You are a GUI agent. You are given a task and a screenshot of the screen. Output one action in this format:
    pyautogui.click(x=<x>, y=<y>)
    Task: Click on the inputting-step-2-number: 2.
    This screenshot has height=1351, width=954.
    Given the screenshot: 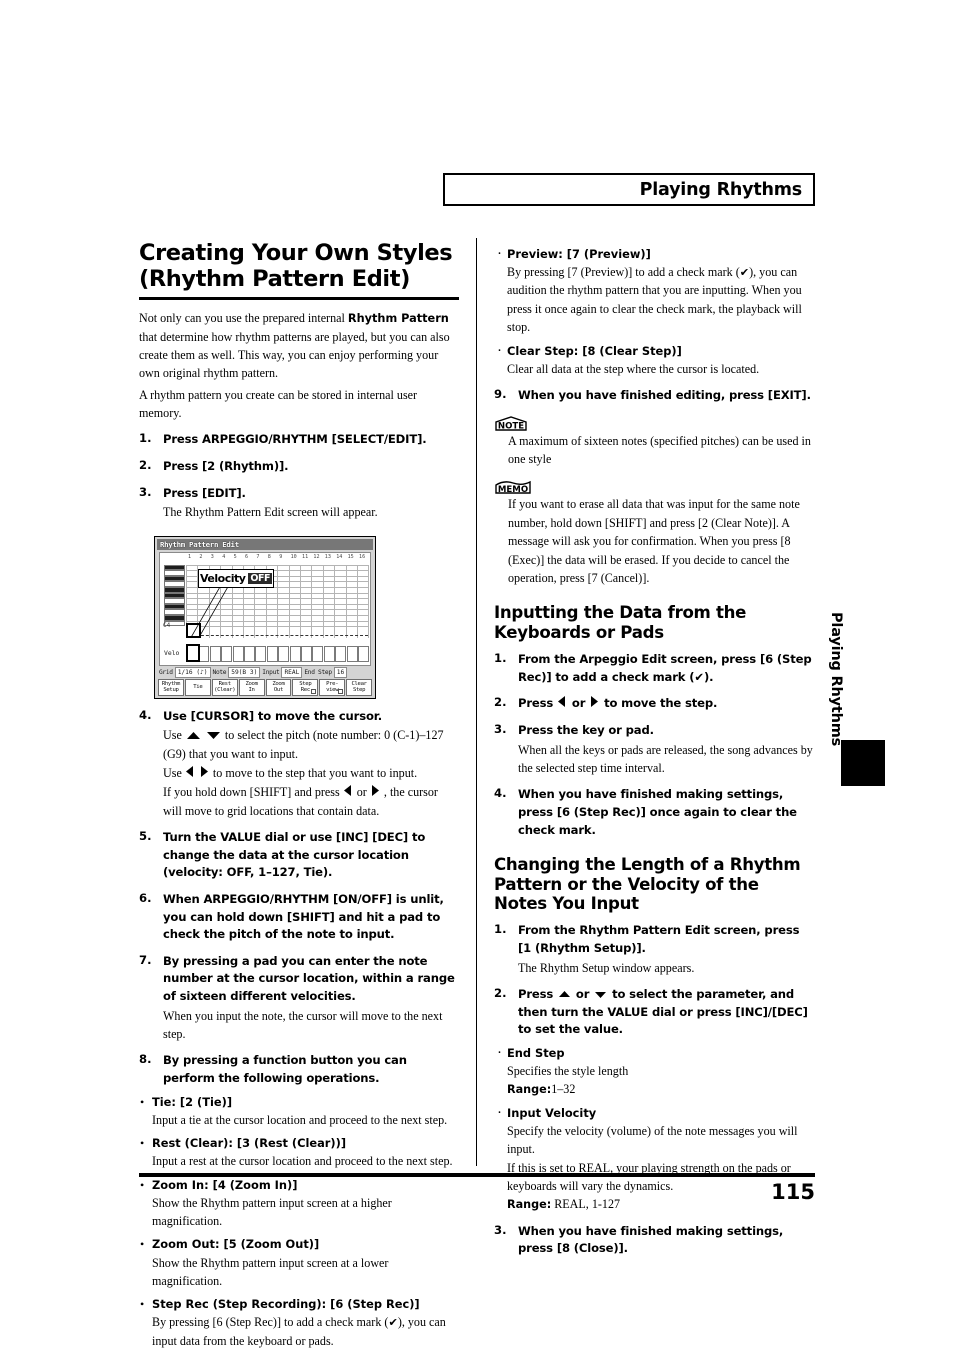 What is the action you would take?
    pyautogui.click(x=500, y=702)
    